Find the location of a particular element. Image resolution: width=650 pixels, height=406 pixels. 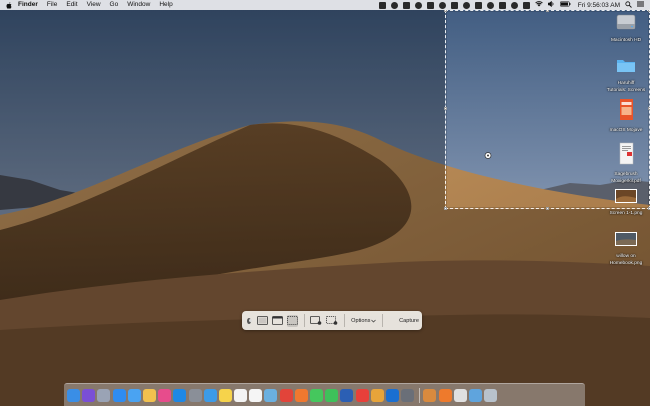

dock-notes-icon is located at coordinates (225, 395).